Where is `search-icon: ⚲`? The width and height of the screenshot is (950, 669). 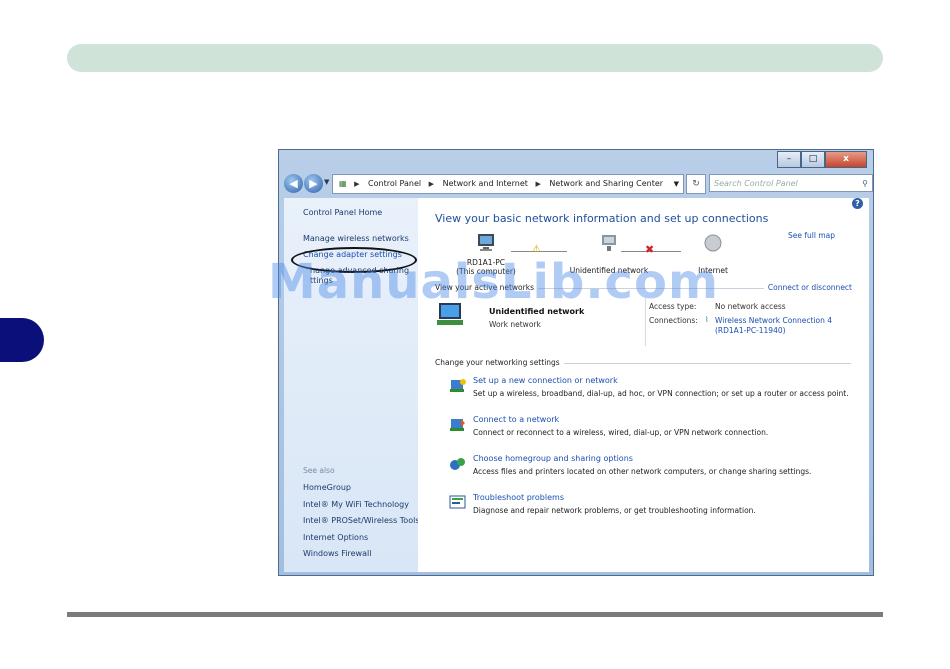 search-icon: ⚲ is located at coordinates (865, 184).